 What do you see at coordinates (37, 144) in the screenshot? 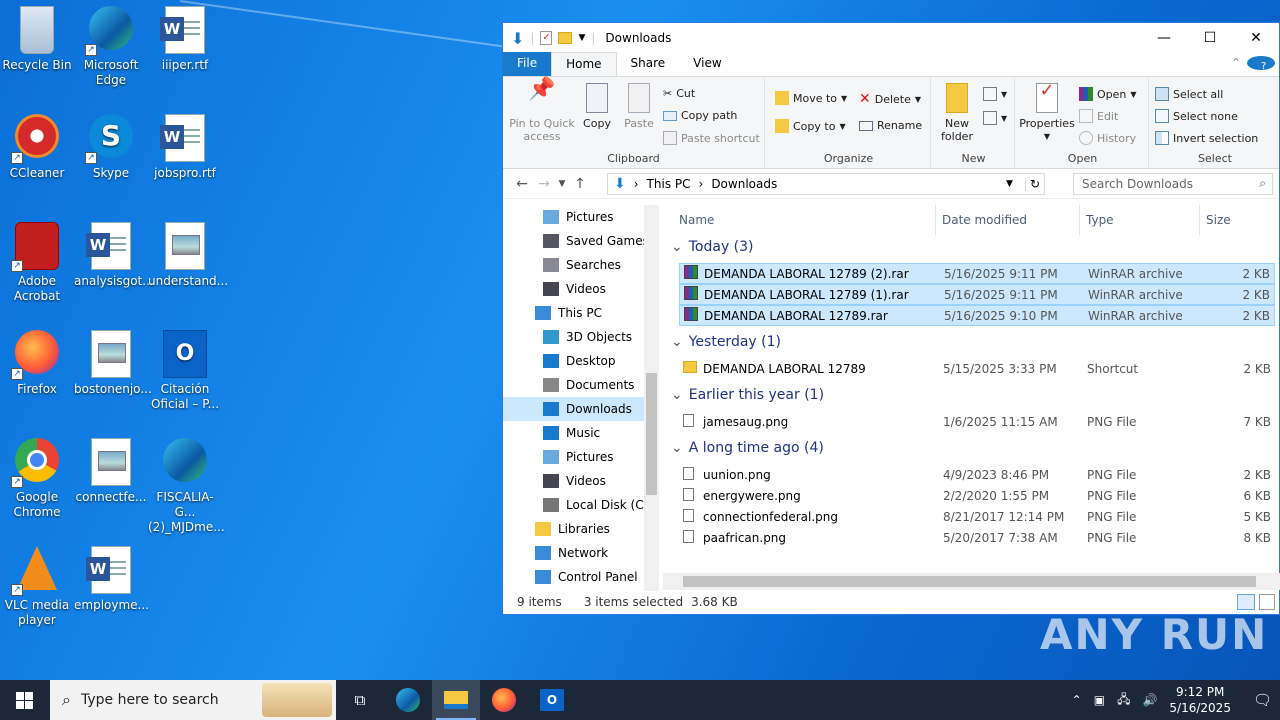
I see `desktop-icon-ccleaner: ↗ CCleaner` at bounding box center [37, 144].